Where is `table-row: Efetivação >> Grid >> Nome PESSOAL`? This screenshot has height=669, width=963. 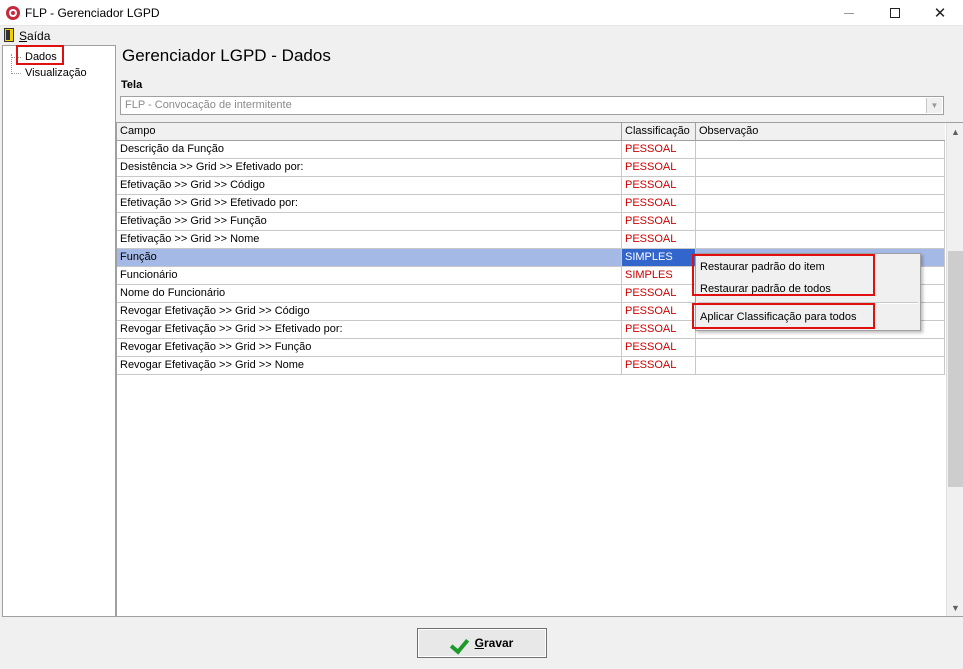
table-row: Efetivação >> Grid >> Nome PESSOAL is located at coordinates (531, 240).